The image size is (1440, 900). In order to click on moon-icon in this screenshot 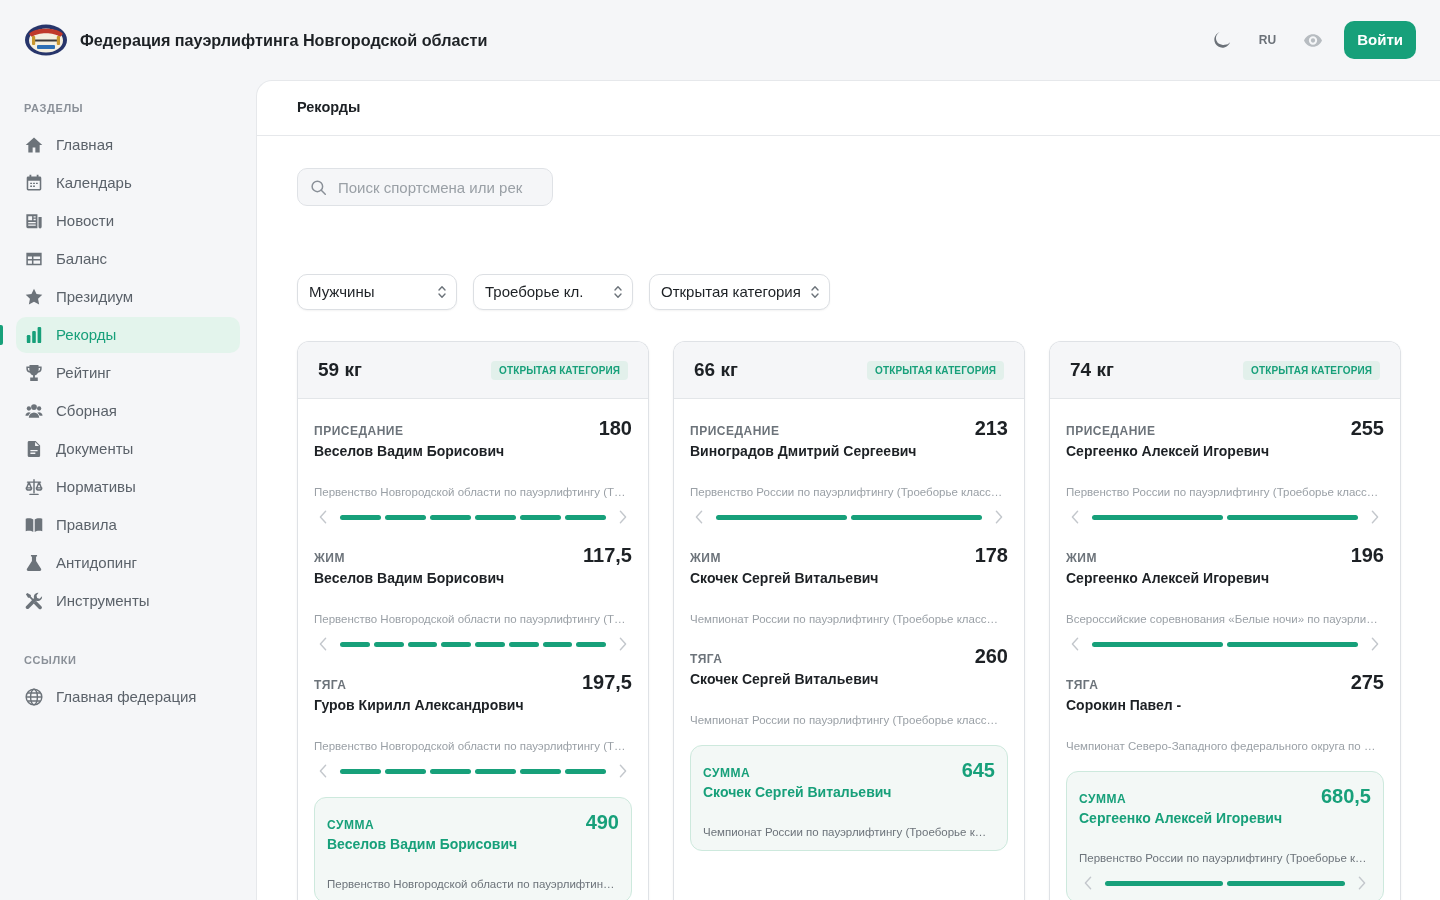, I will do `click(1221, 40)`.